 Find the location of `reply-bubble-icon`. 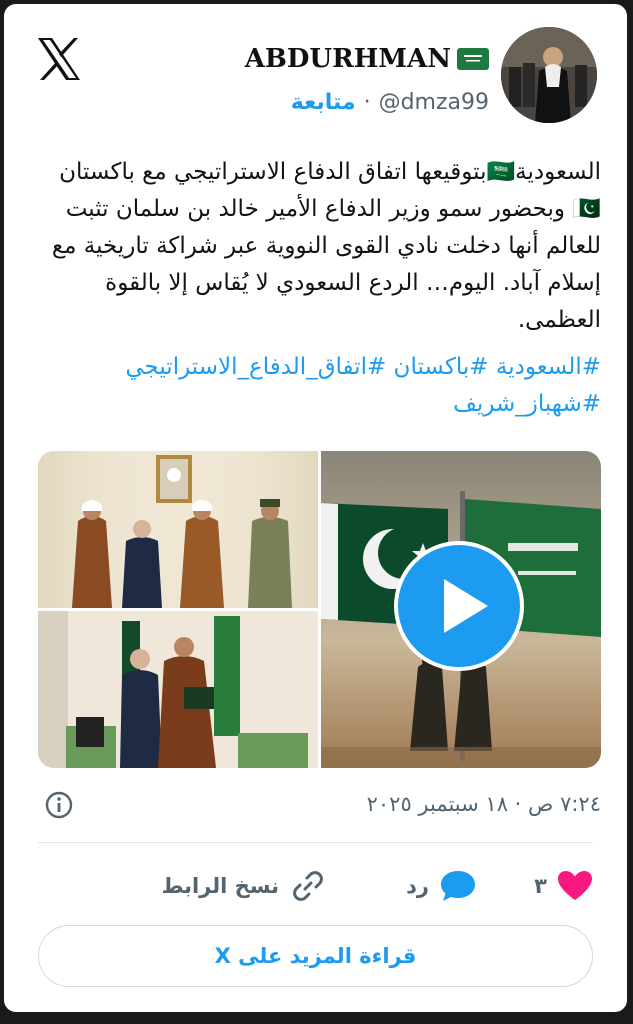

reply-bubble-icon is located at coordinates (458, 886).